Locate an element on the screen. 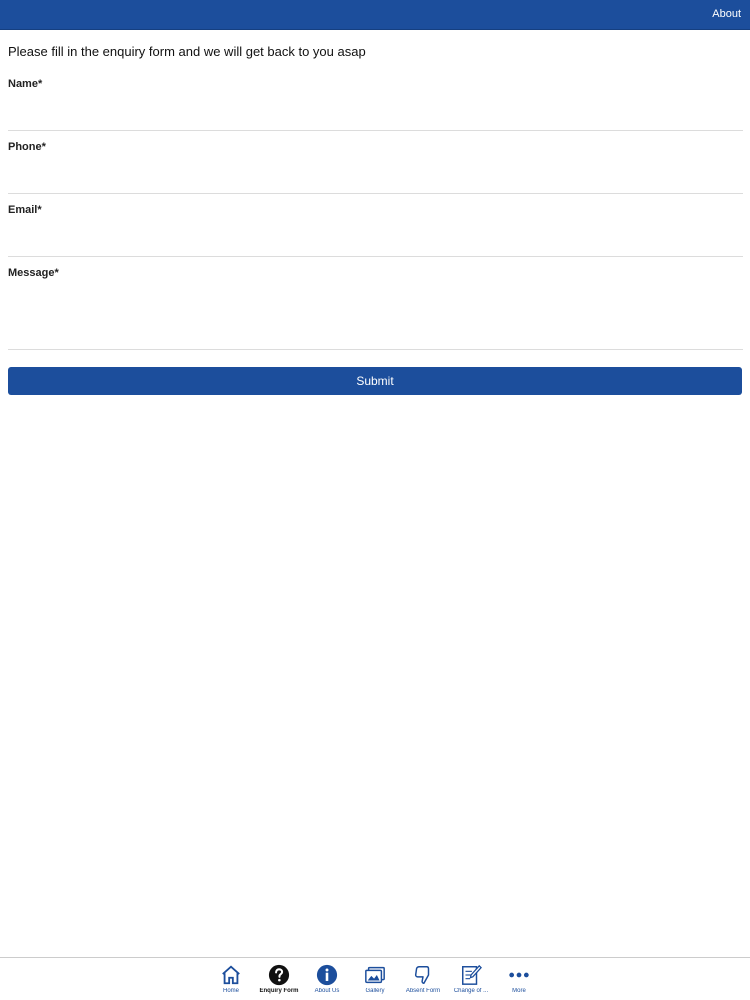 Image resolution: width=750 pixels, height=1000 pixels. message-textarea is located at coordinates (375, 318).